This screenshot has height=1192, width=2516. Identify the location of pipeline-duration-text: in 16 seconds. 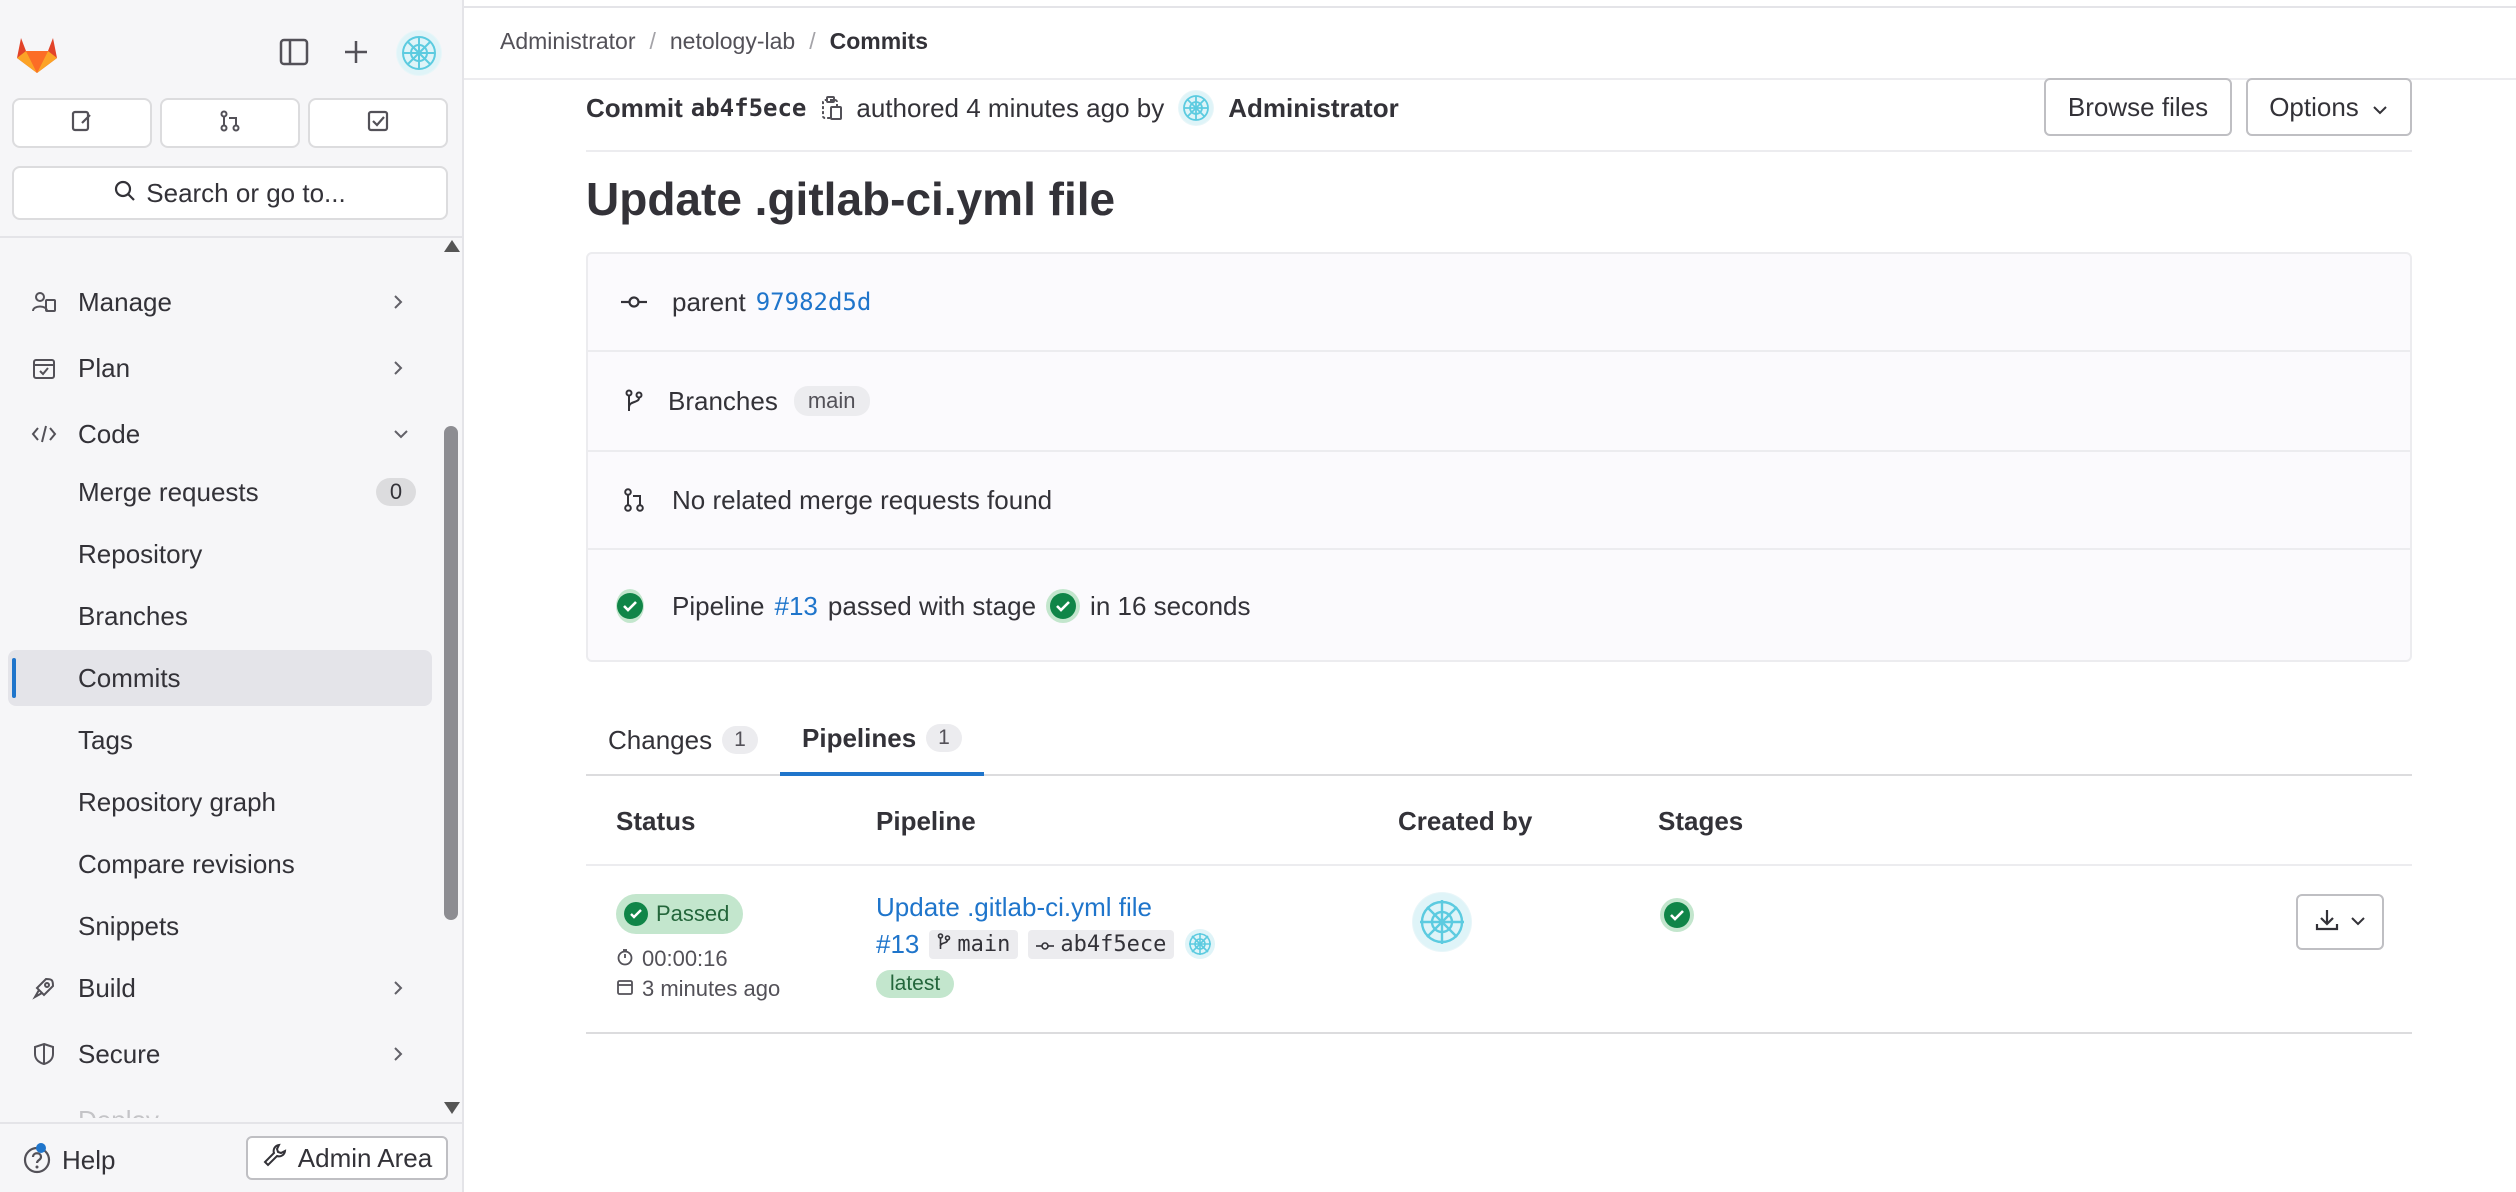
(1170, 605).